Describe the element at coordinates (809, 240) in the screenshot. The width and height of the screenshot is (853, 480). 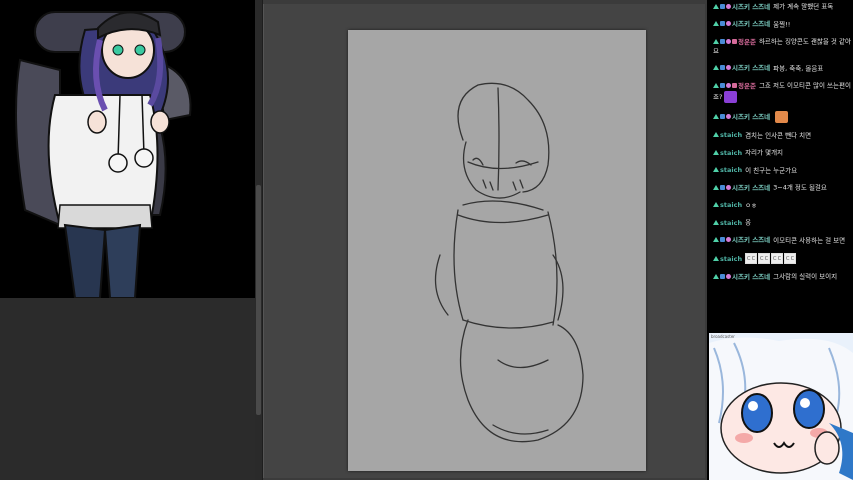
I see `chat-text: 이모티콘 사용하는 걸 보면` at that location.